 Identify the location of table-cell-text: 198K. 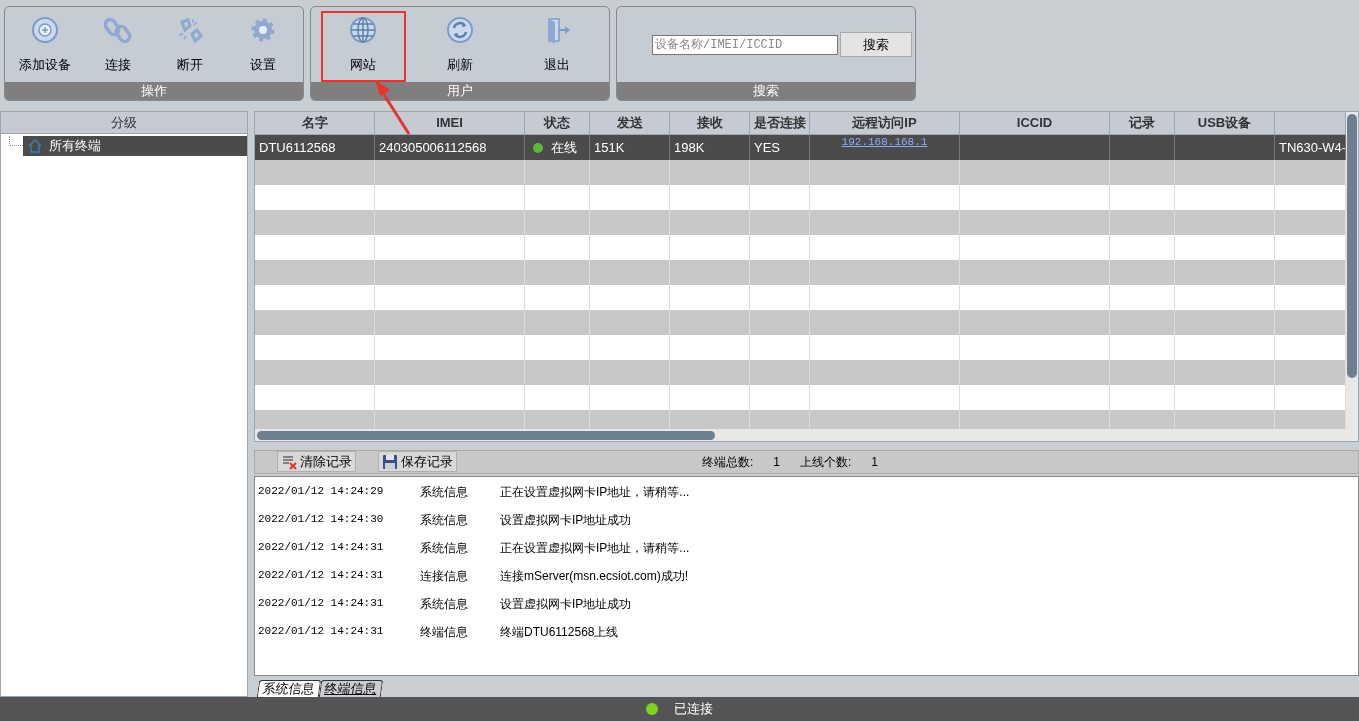
(689, 147).